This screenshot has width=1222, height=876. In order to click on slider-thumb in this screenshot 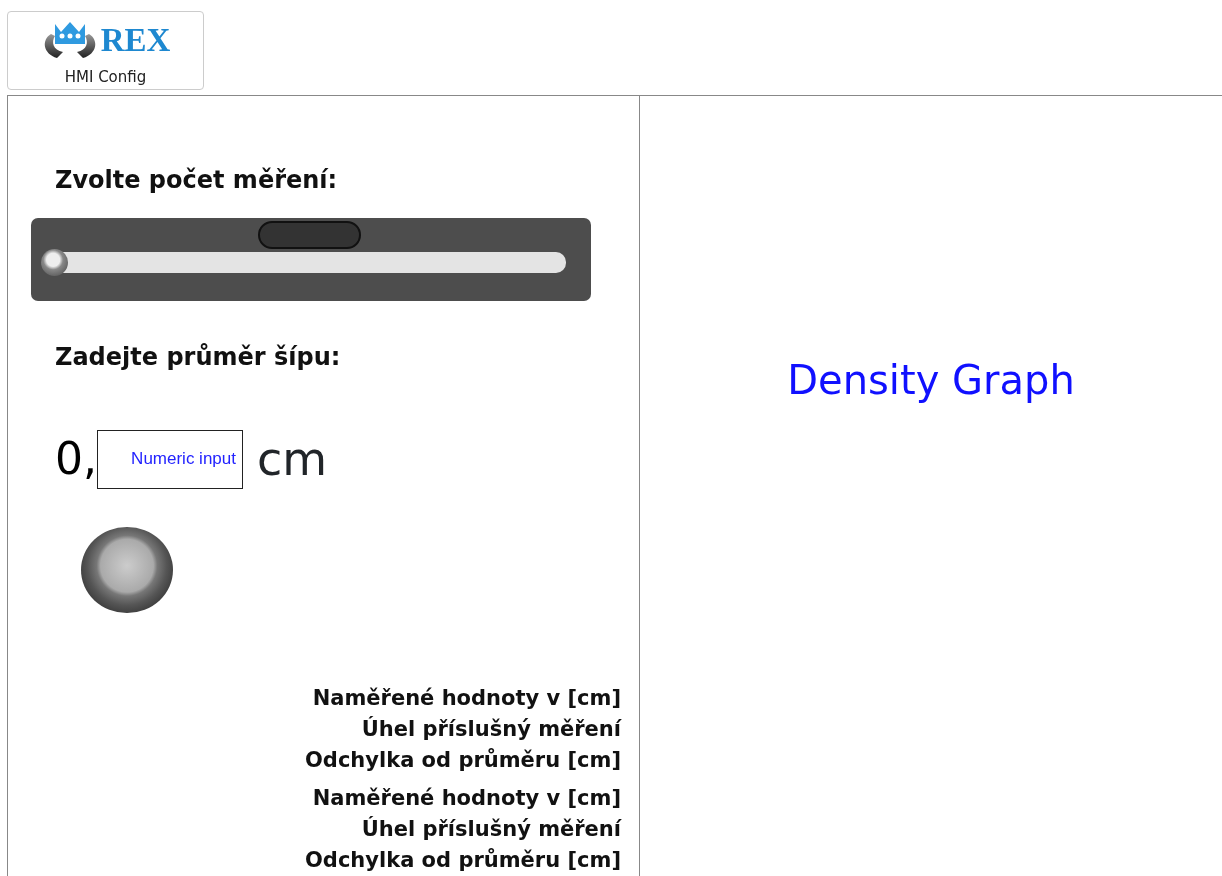, I will do `click(54, 262)`.